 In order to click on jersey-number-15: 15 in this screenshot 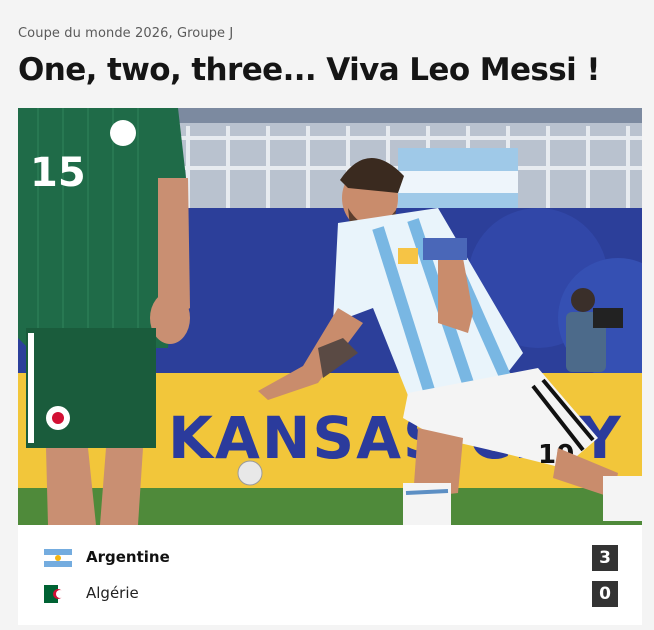, I will do `click(58, 173)`.